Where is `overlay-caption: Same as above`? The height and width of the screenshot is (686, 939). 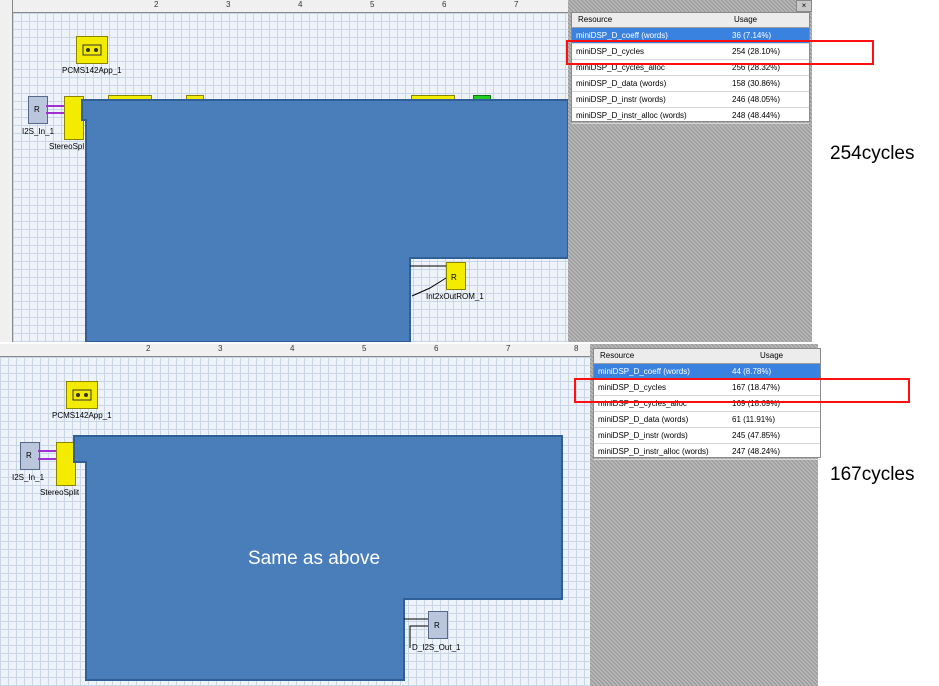 overlay-caption: Same as above is located at coordinates (314, 558).